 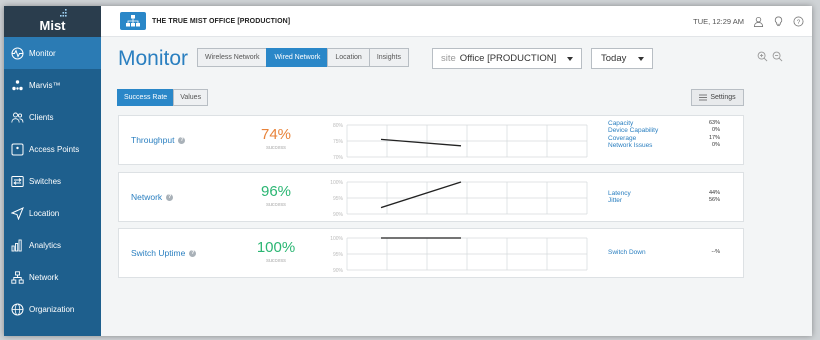 I want to click on sidebar-item-label: Analytics, so click(x=45, y=245).